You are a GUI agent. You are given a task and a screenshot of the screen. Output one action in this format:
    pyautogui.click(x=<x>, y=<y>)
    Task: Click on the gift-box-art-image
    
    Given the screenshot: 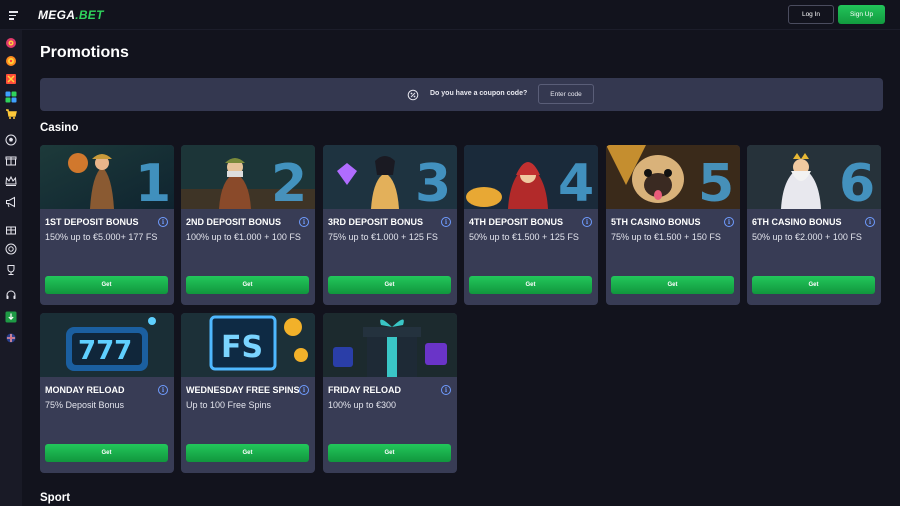 What is the action you would take?
    pyautogui.click(x=390, y=345)
    